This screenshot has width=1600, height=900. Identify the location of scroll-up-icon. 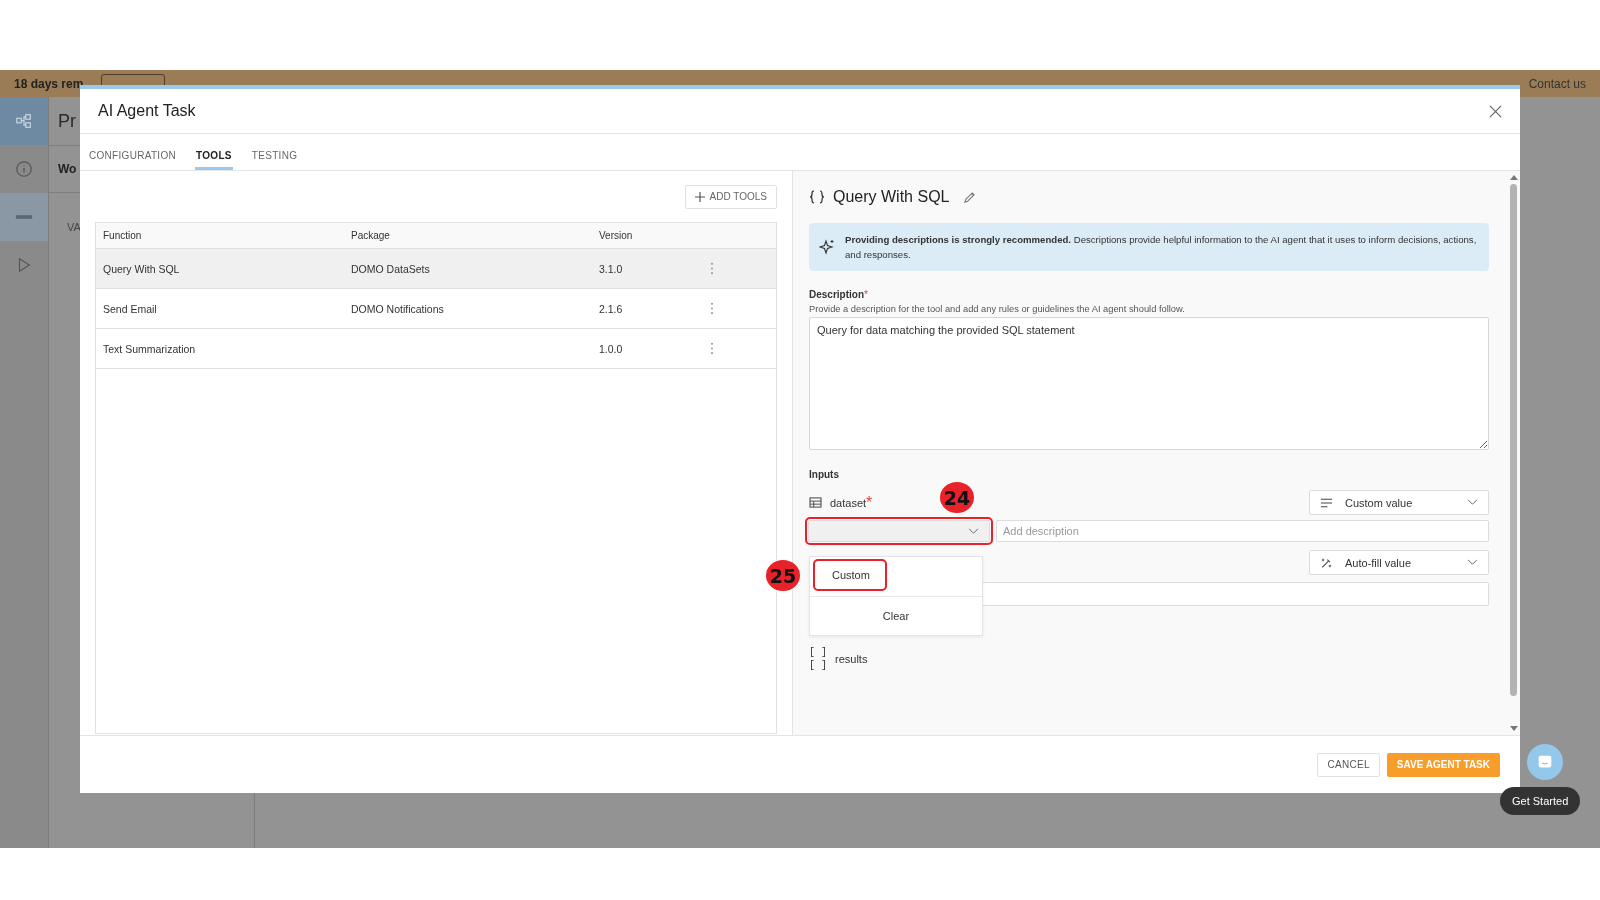
(1513, 177).